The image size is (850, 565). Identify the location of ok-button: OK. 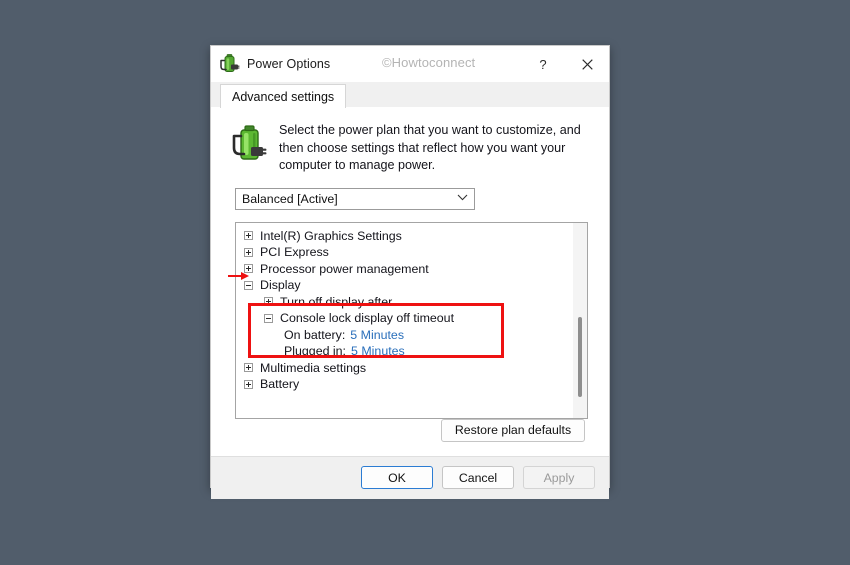
(397, 477).